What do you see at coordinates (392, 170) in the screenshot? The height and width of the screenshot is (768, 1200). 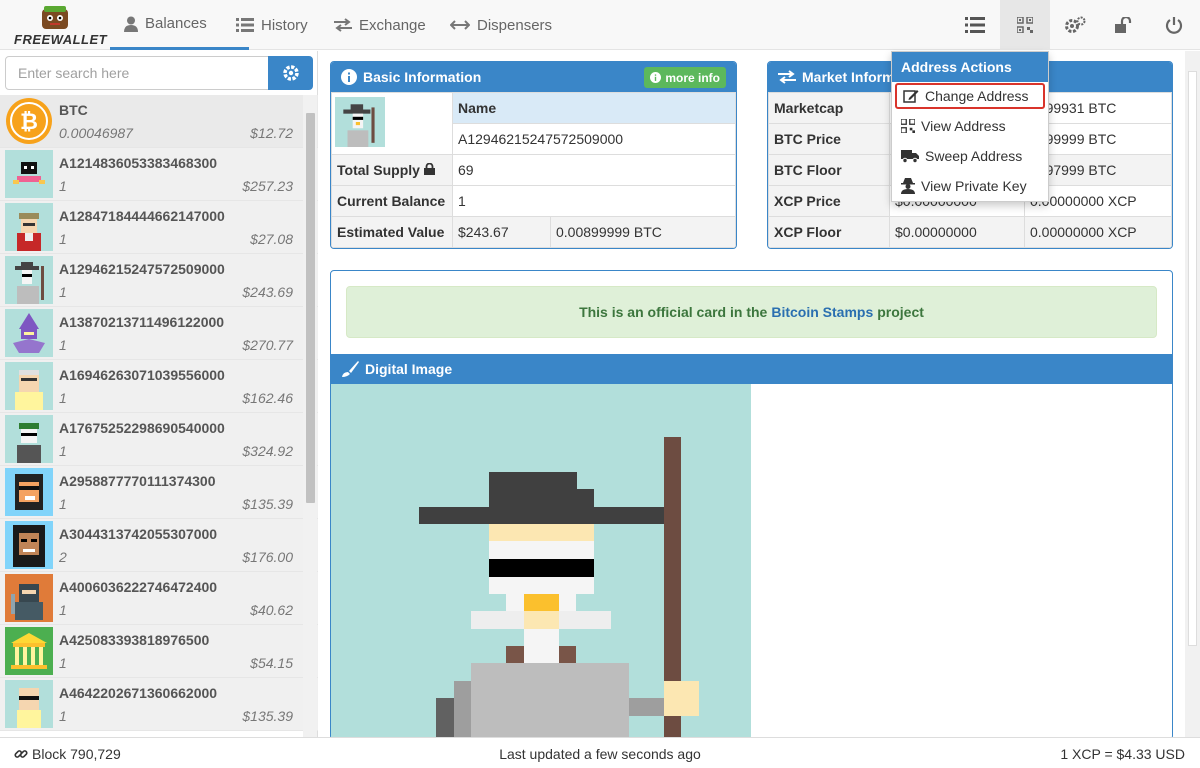 I see `total-supply-label: Total Supply` at bounding box center [392, 170].